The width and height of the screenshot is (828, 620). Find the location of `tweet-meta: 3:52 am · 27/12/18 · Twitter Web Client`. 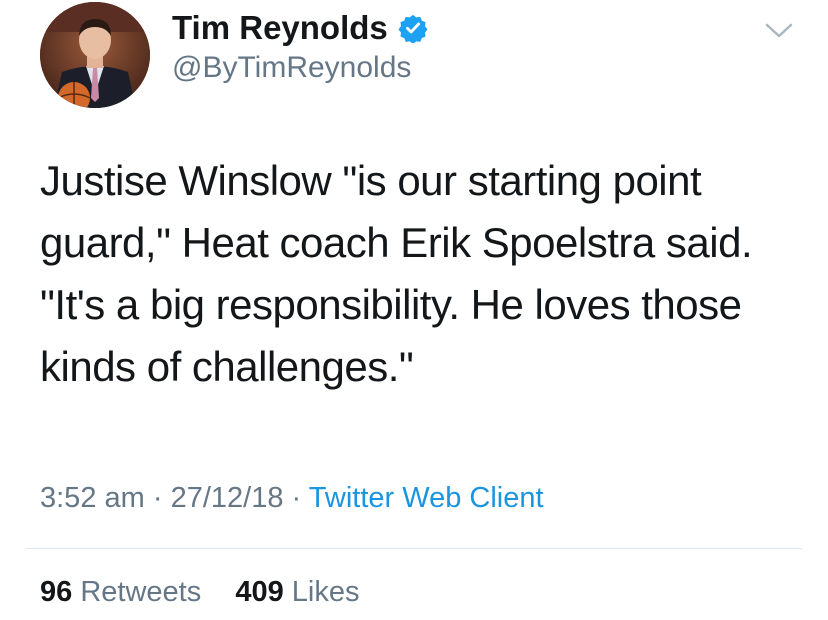

tweet-meta: 3:52 am · 27/12/18 · Twitter Web Client is located at coordinates (292, 498).